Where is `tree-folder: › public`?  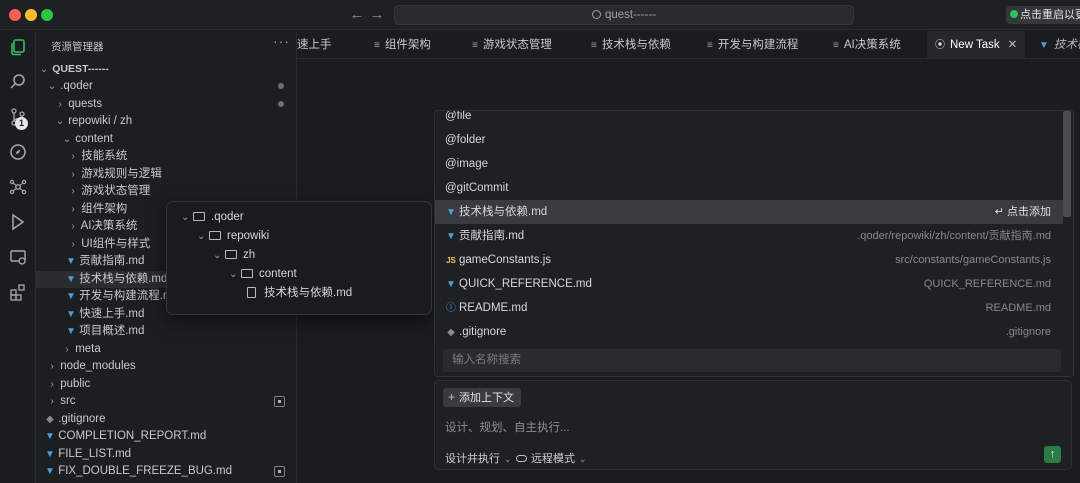 tree-folder: › public is located at coordinates (166, 384).